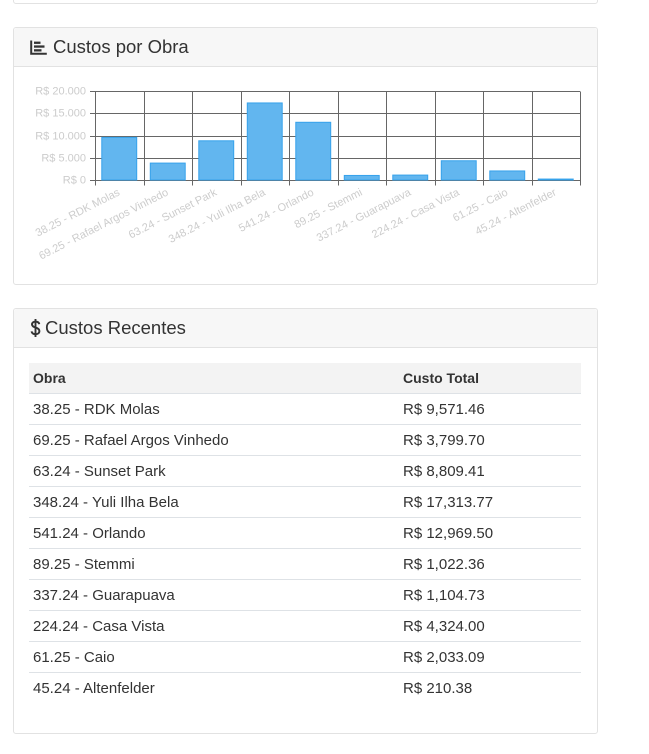 The image size is (649, 754). I want to click on table-row: 337.24 - Guarapuava R$ 1,104.73, so click(305, 594).